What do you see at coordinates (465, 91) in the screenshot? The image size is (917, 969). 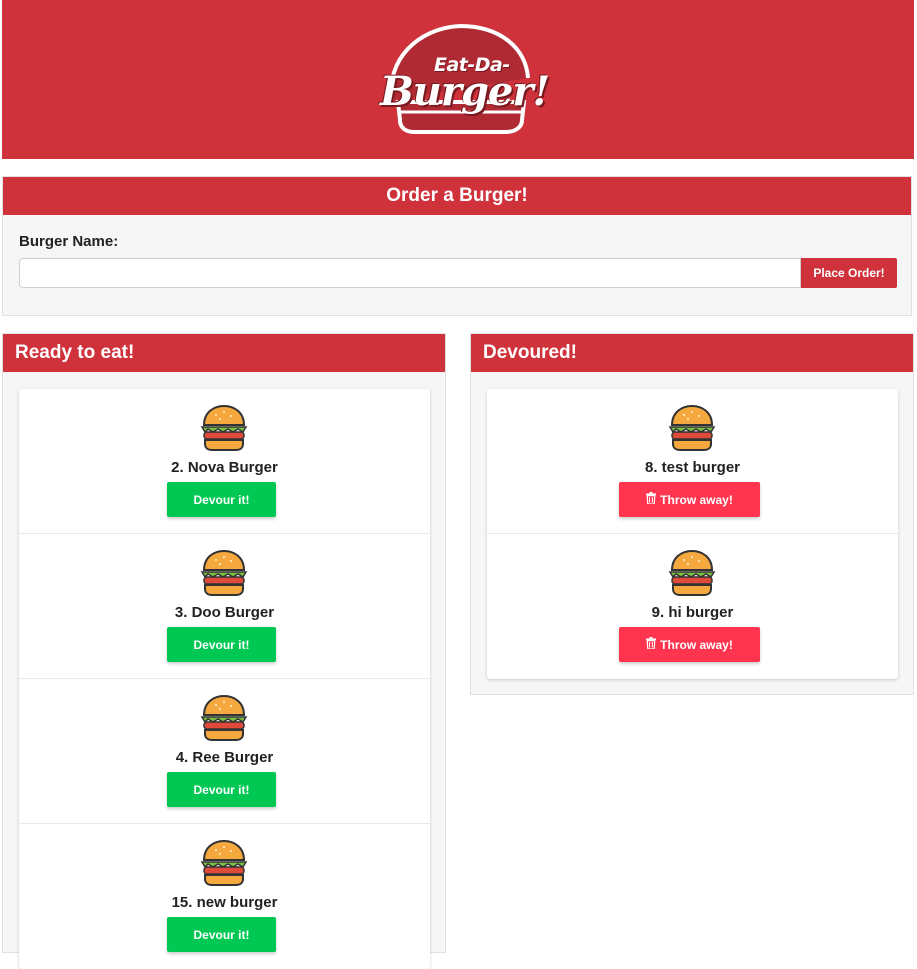 I see `logo-text-main: Burger!` at bounding box center [465, 91].